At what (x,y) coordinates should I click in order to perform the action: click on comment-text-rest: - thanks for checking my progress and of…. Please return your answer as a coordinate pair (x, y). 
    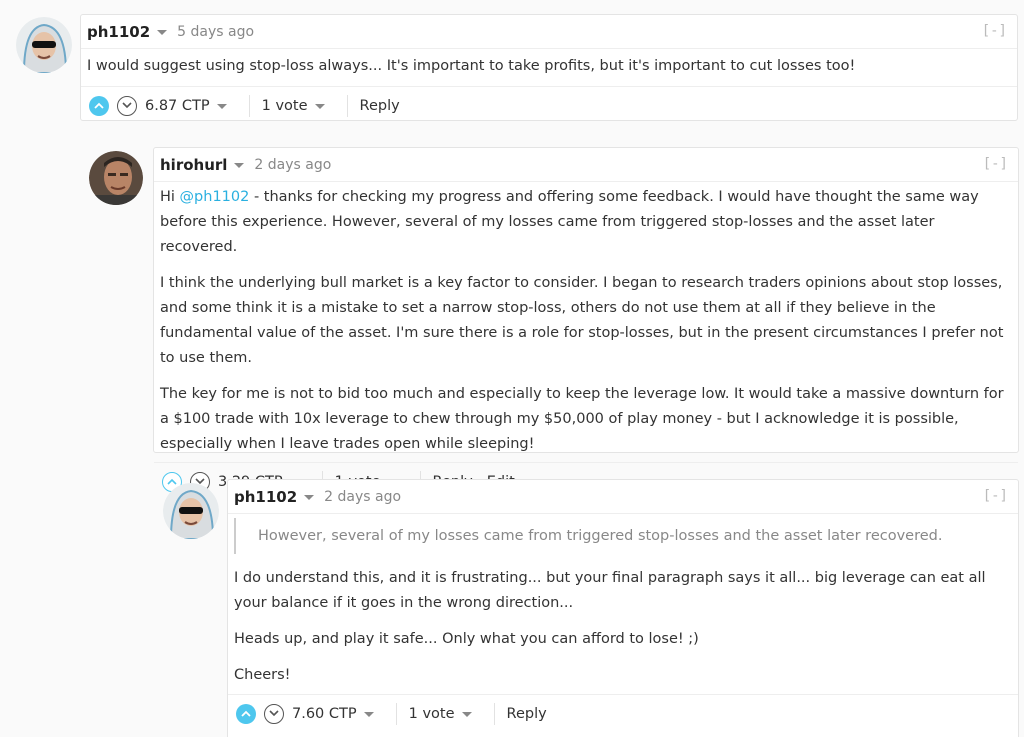
    Looking at the image, I should click on (569, 222).